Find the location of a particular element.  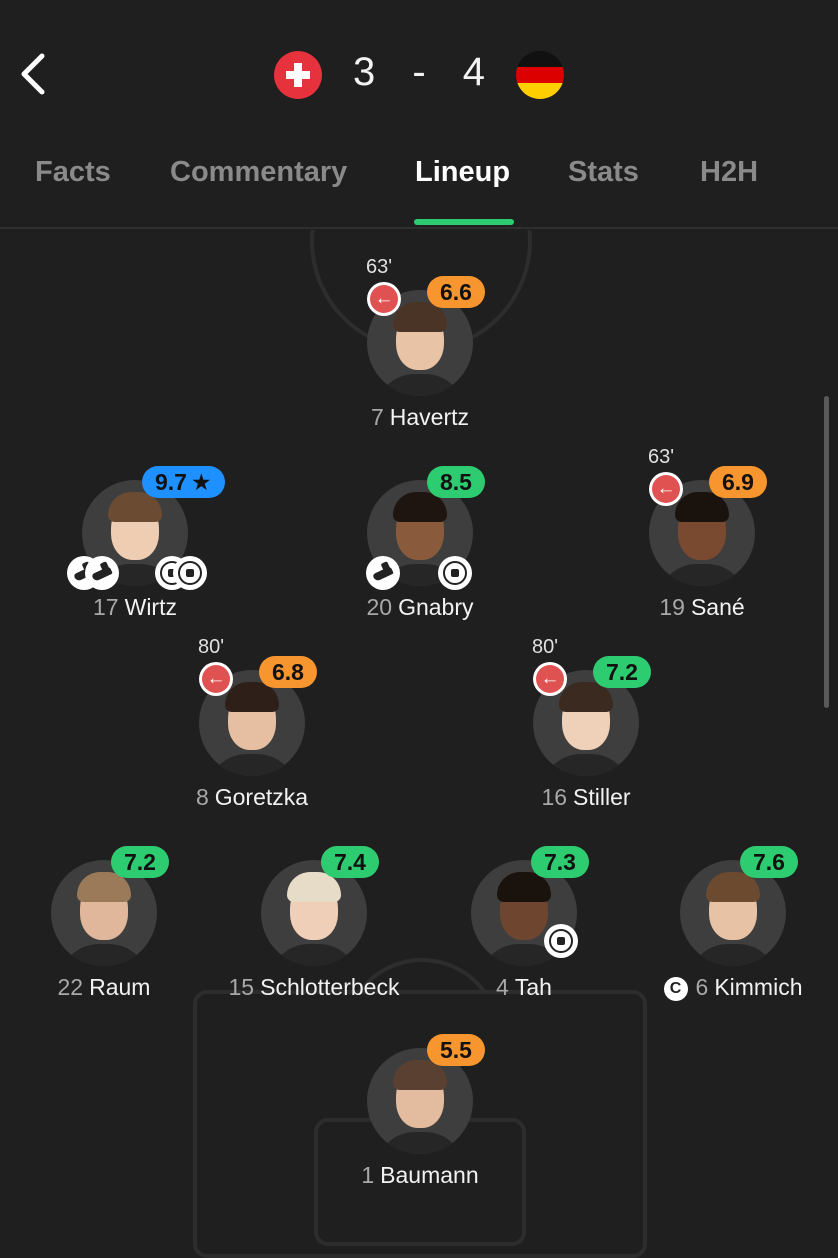

player-name: Wirtz is located at coordinates (150, 607).